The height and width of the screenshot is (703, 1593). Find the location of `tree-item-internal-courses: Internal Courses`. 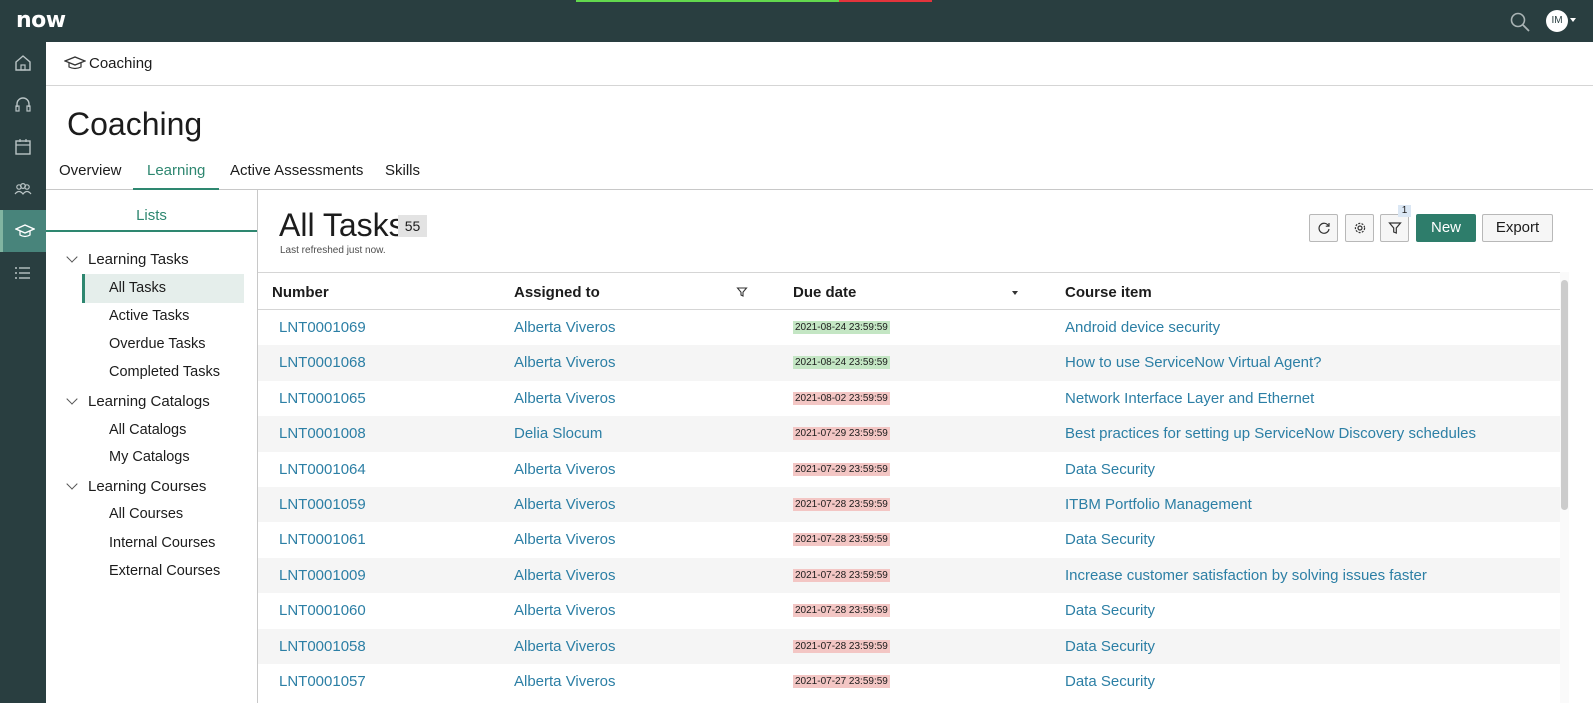

tree-item-internal-courses: Internal Courses is located at coordinates (163, 543).